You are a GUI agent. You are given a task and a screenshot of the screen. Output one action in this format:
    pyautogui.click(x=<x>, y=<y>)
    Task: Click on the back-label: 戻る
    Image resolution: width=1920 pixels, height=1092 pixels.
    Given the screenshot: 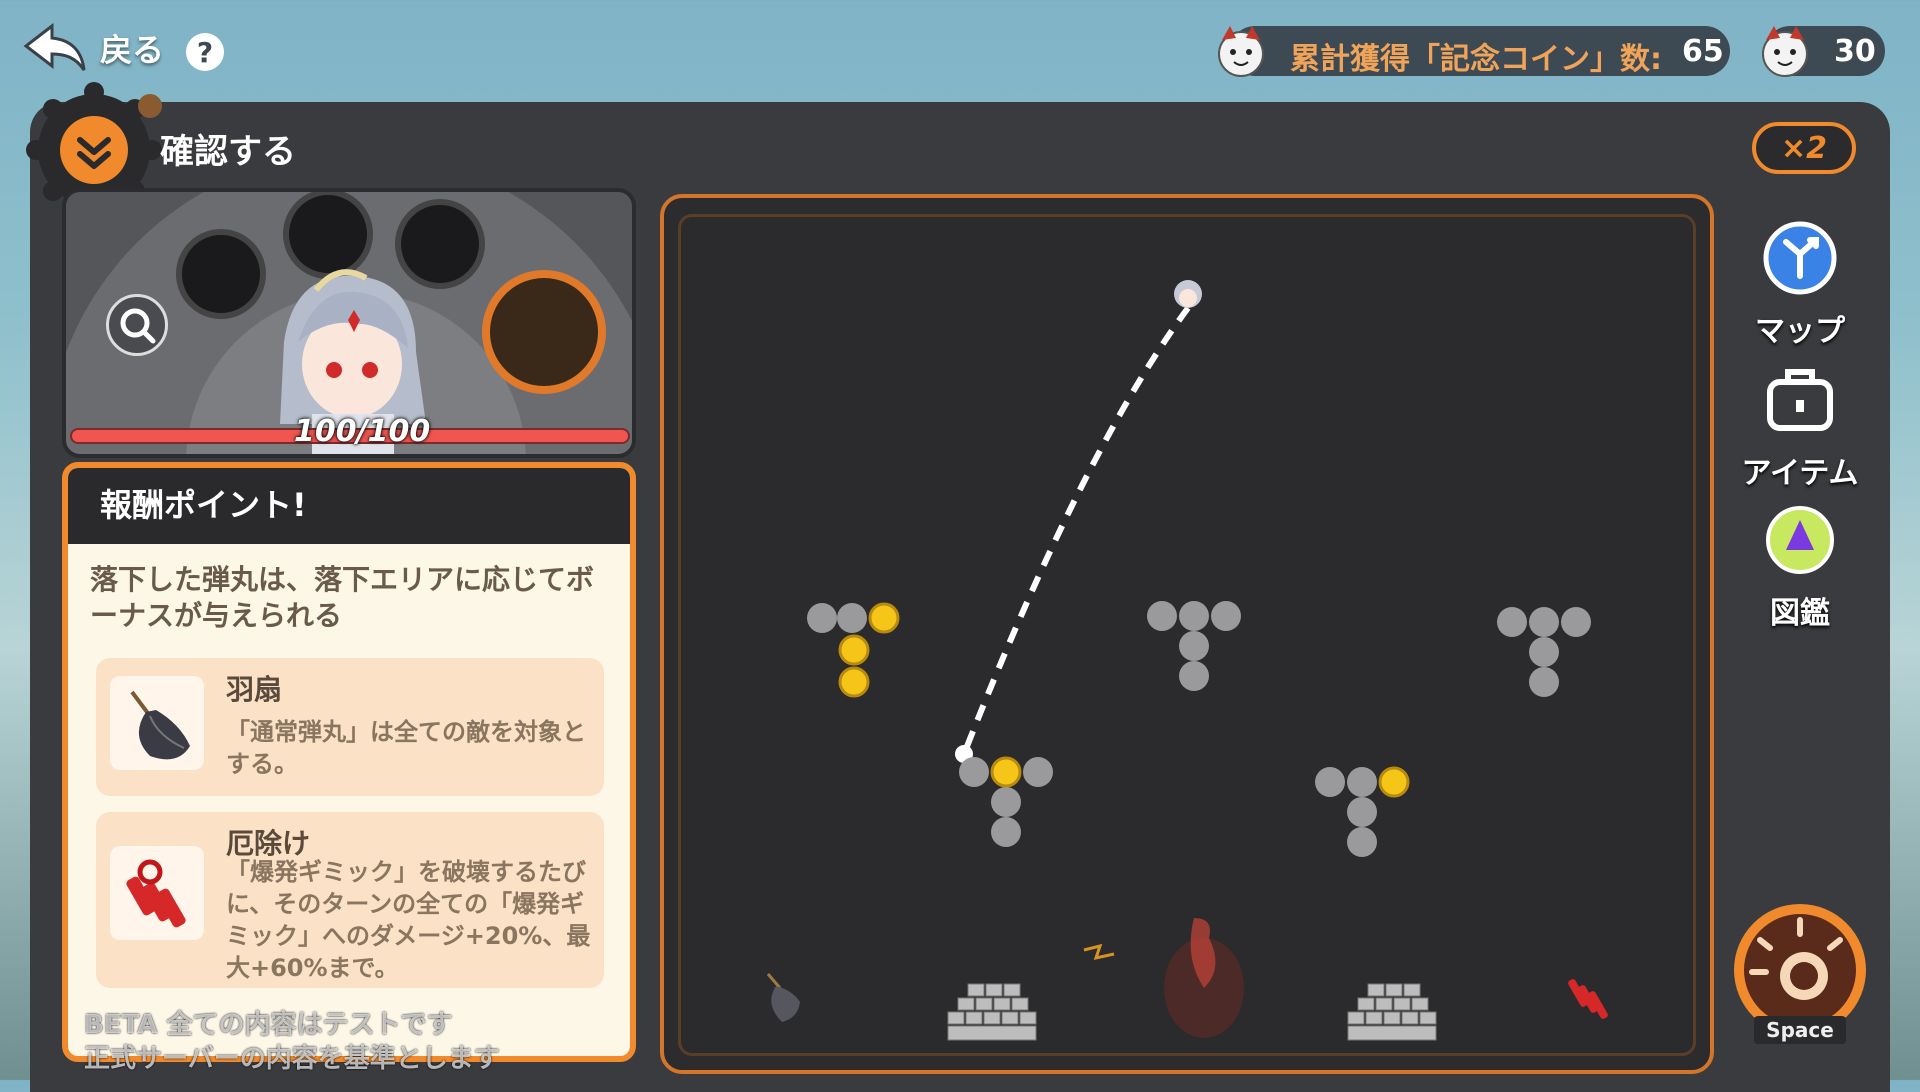 What is the action you would take?
    pyautogui.click(x=132, y=50)
    